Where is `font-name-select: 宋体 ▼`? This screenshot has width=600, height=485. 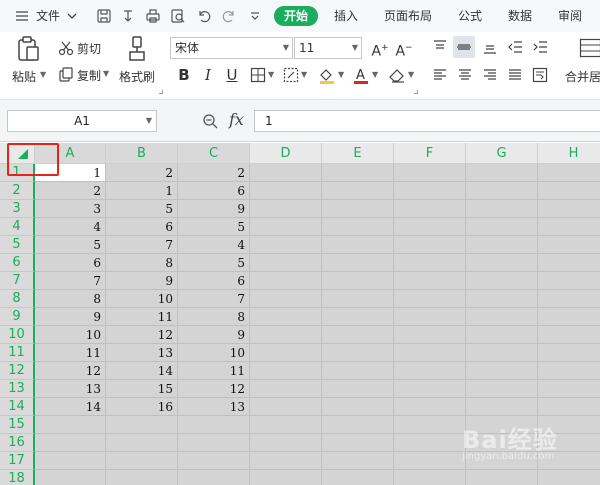 font-name-select: 宋体 ▼ is located at coordinates (231, 48).